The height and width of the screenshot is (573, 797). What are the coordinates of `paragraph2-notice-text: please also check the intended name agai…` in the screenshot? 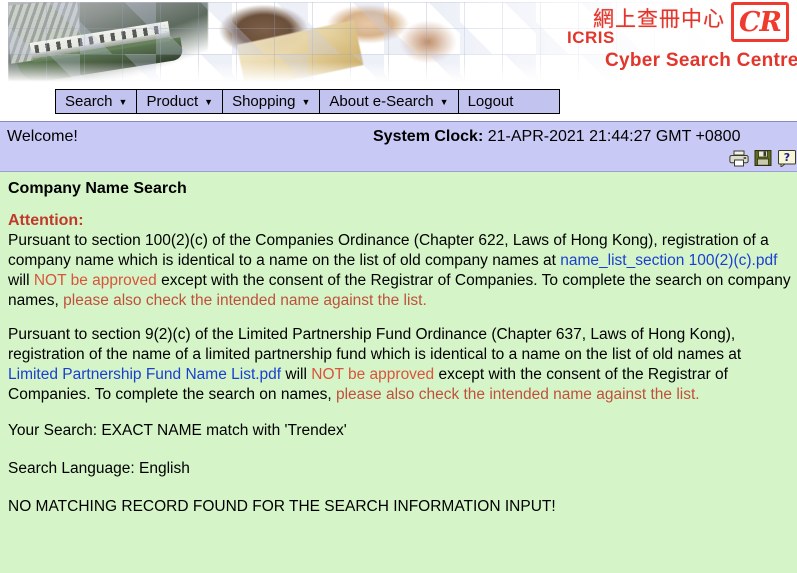 It's located at (517, 394).